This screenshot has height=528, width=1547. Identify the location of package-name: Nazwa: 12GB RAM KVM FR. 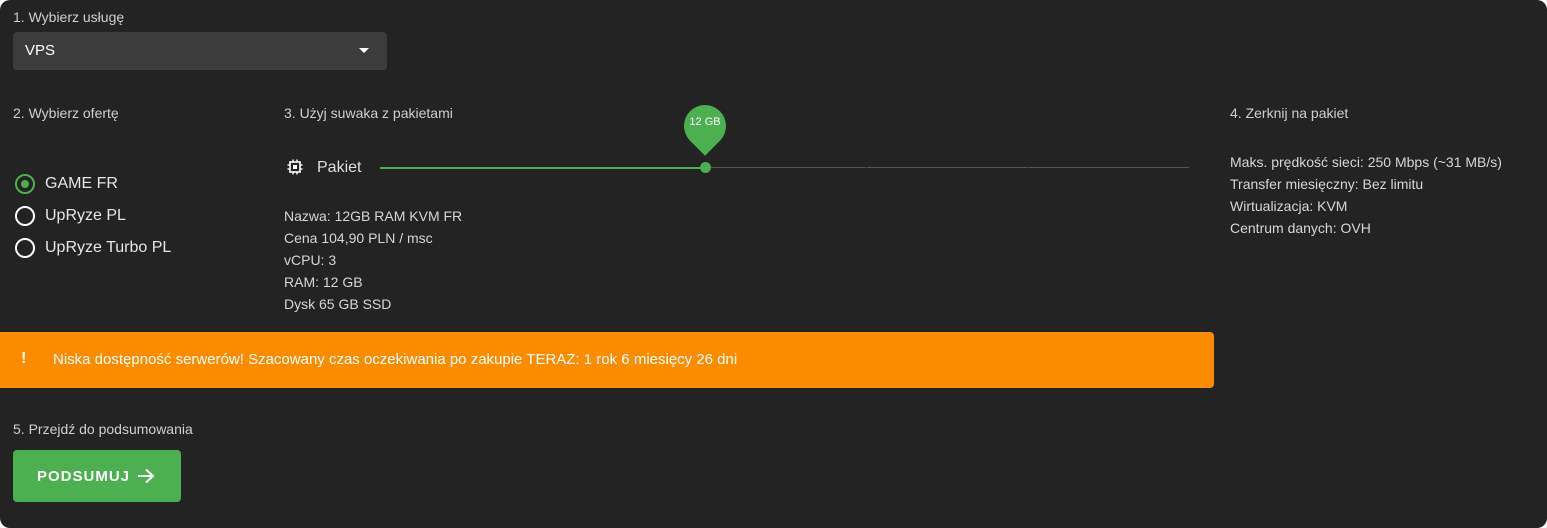
(373, 216).